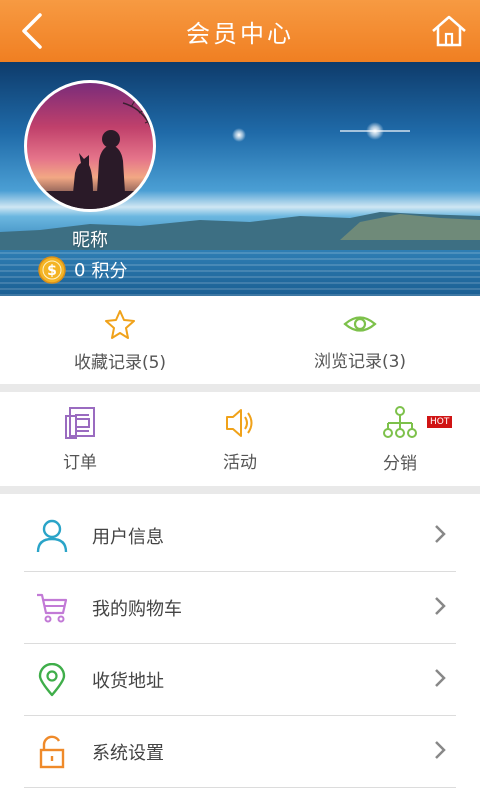  I want to click on records-section: 收藏记录(5) 浏览记录(3), so click(240, 340).